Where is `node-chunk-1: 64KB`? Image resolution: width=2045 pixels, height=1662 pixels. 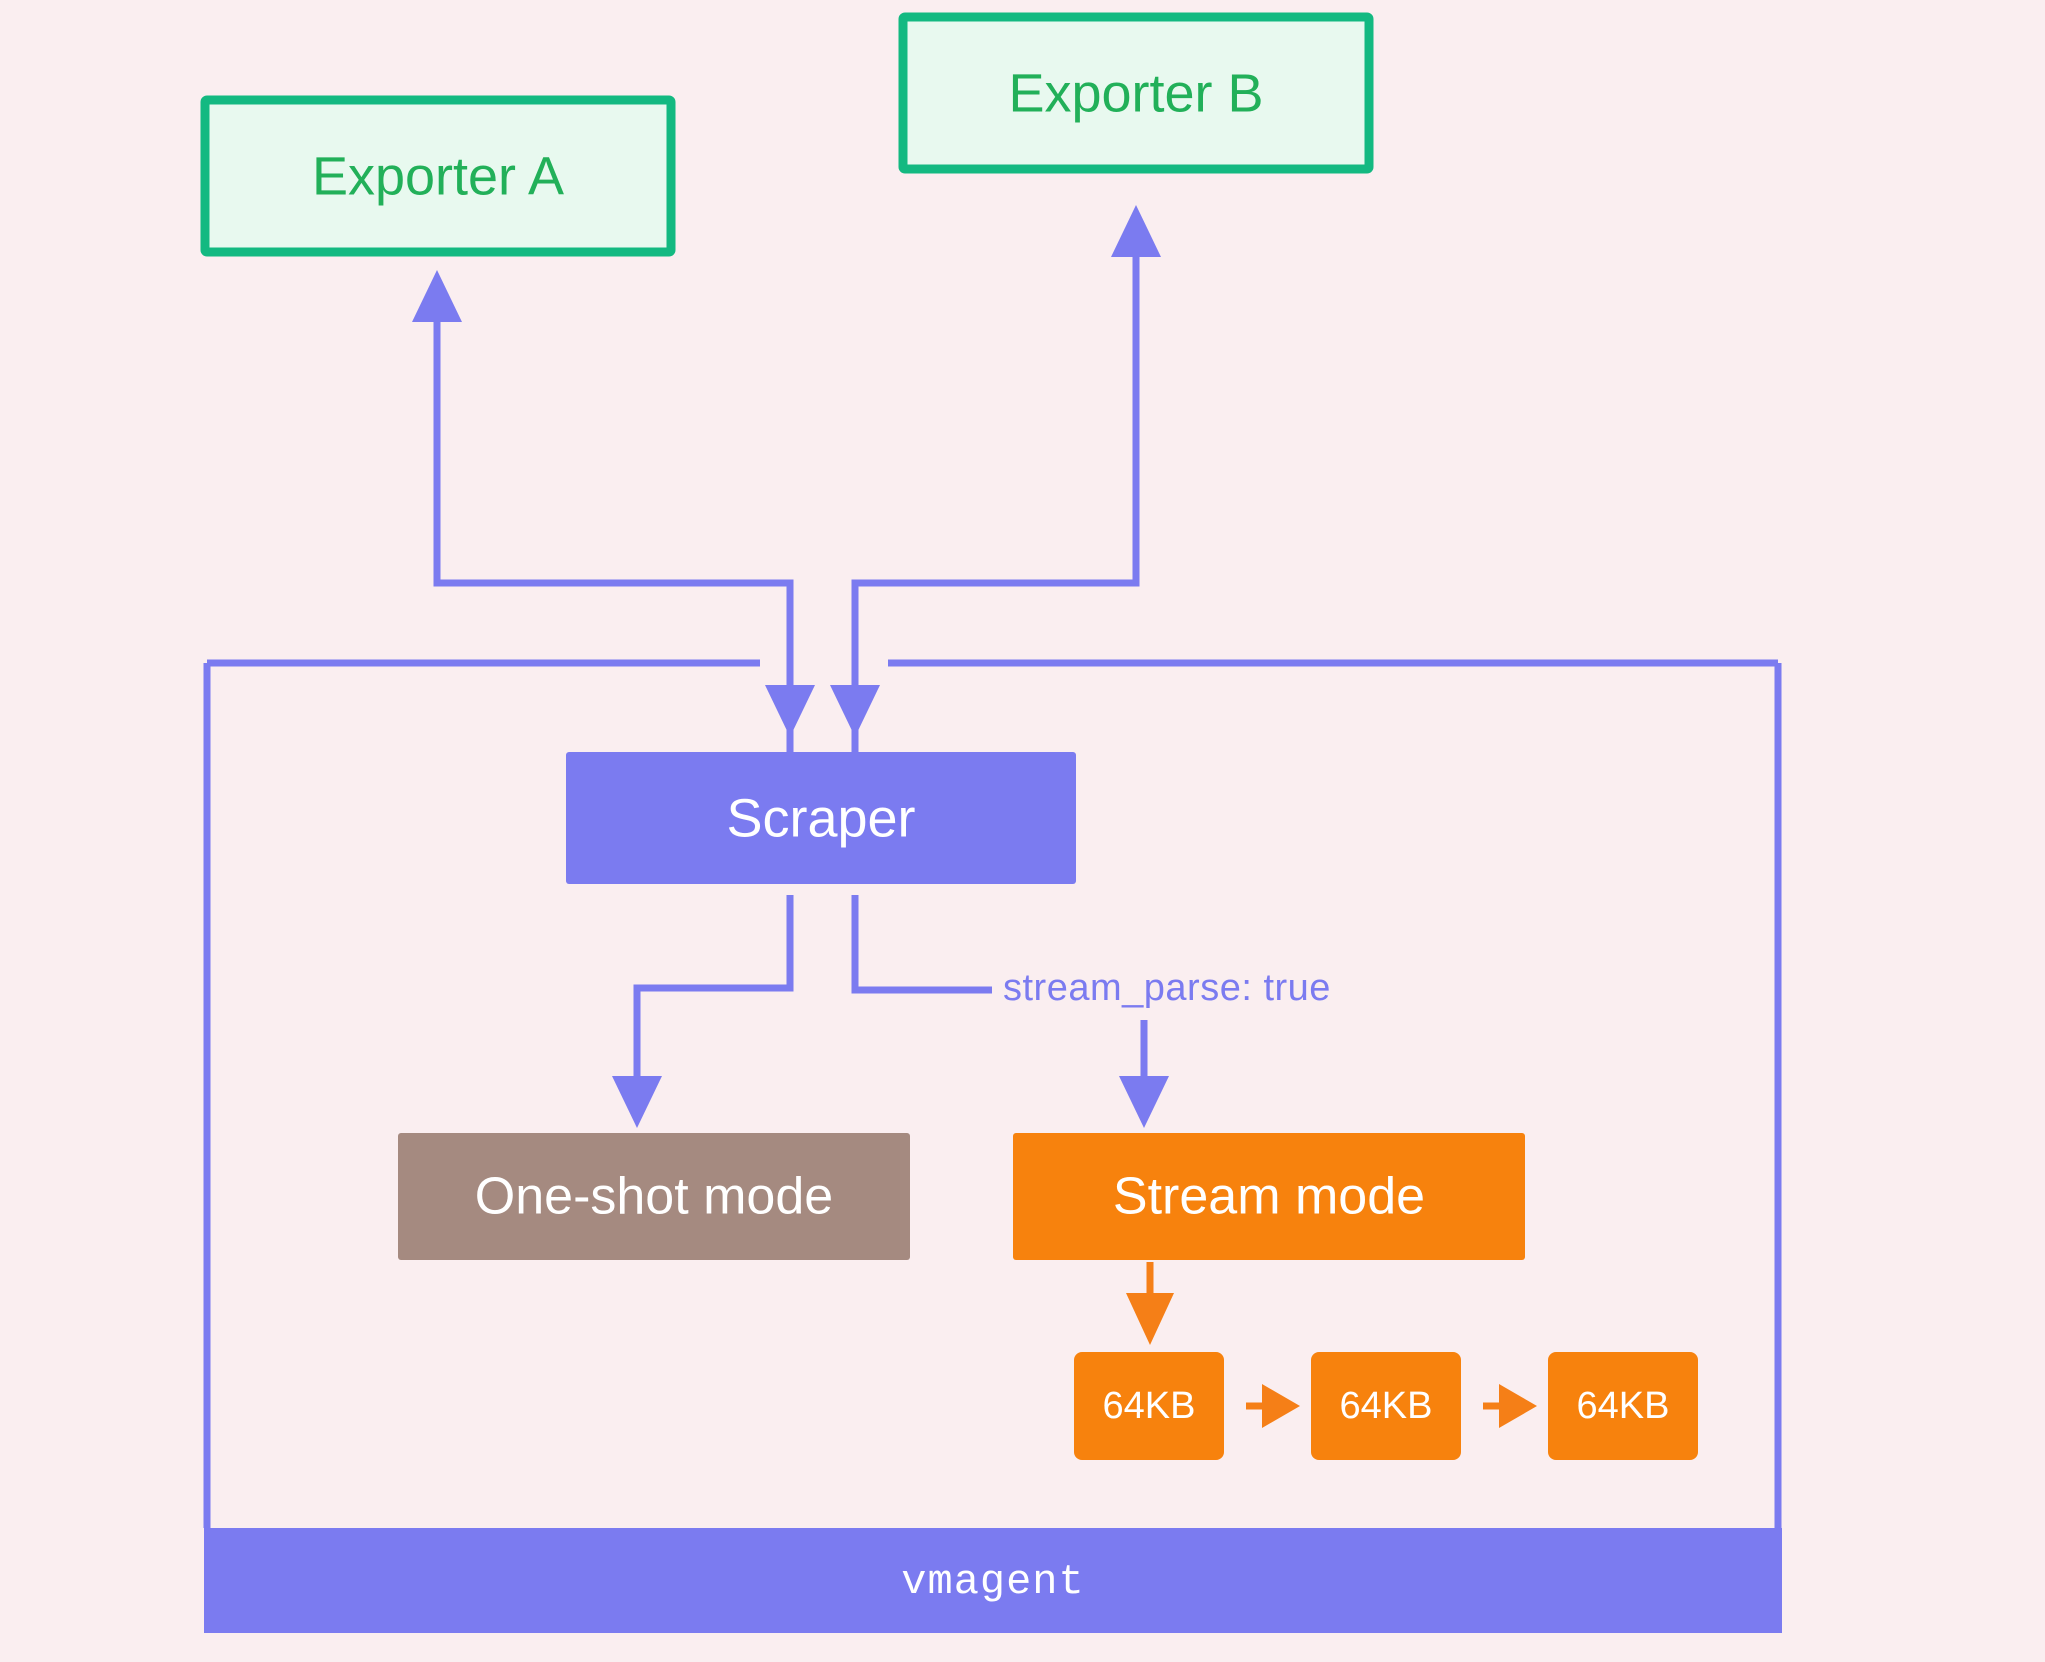
node-chunk-1: 64KB is located at coordinates (1149, 1406).